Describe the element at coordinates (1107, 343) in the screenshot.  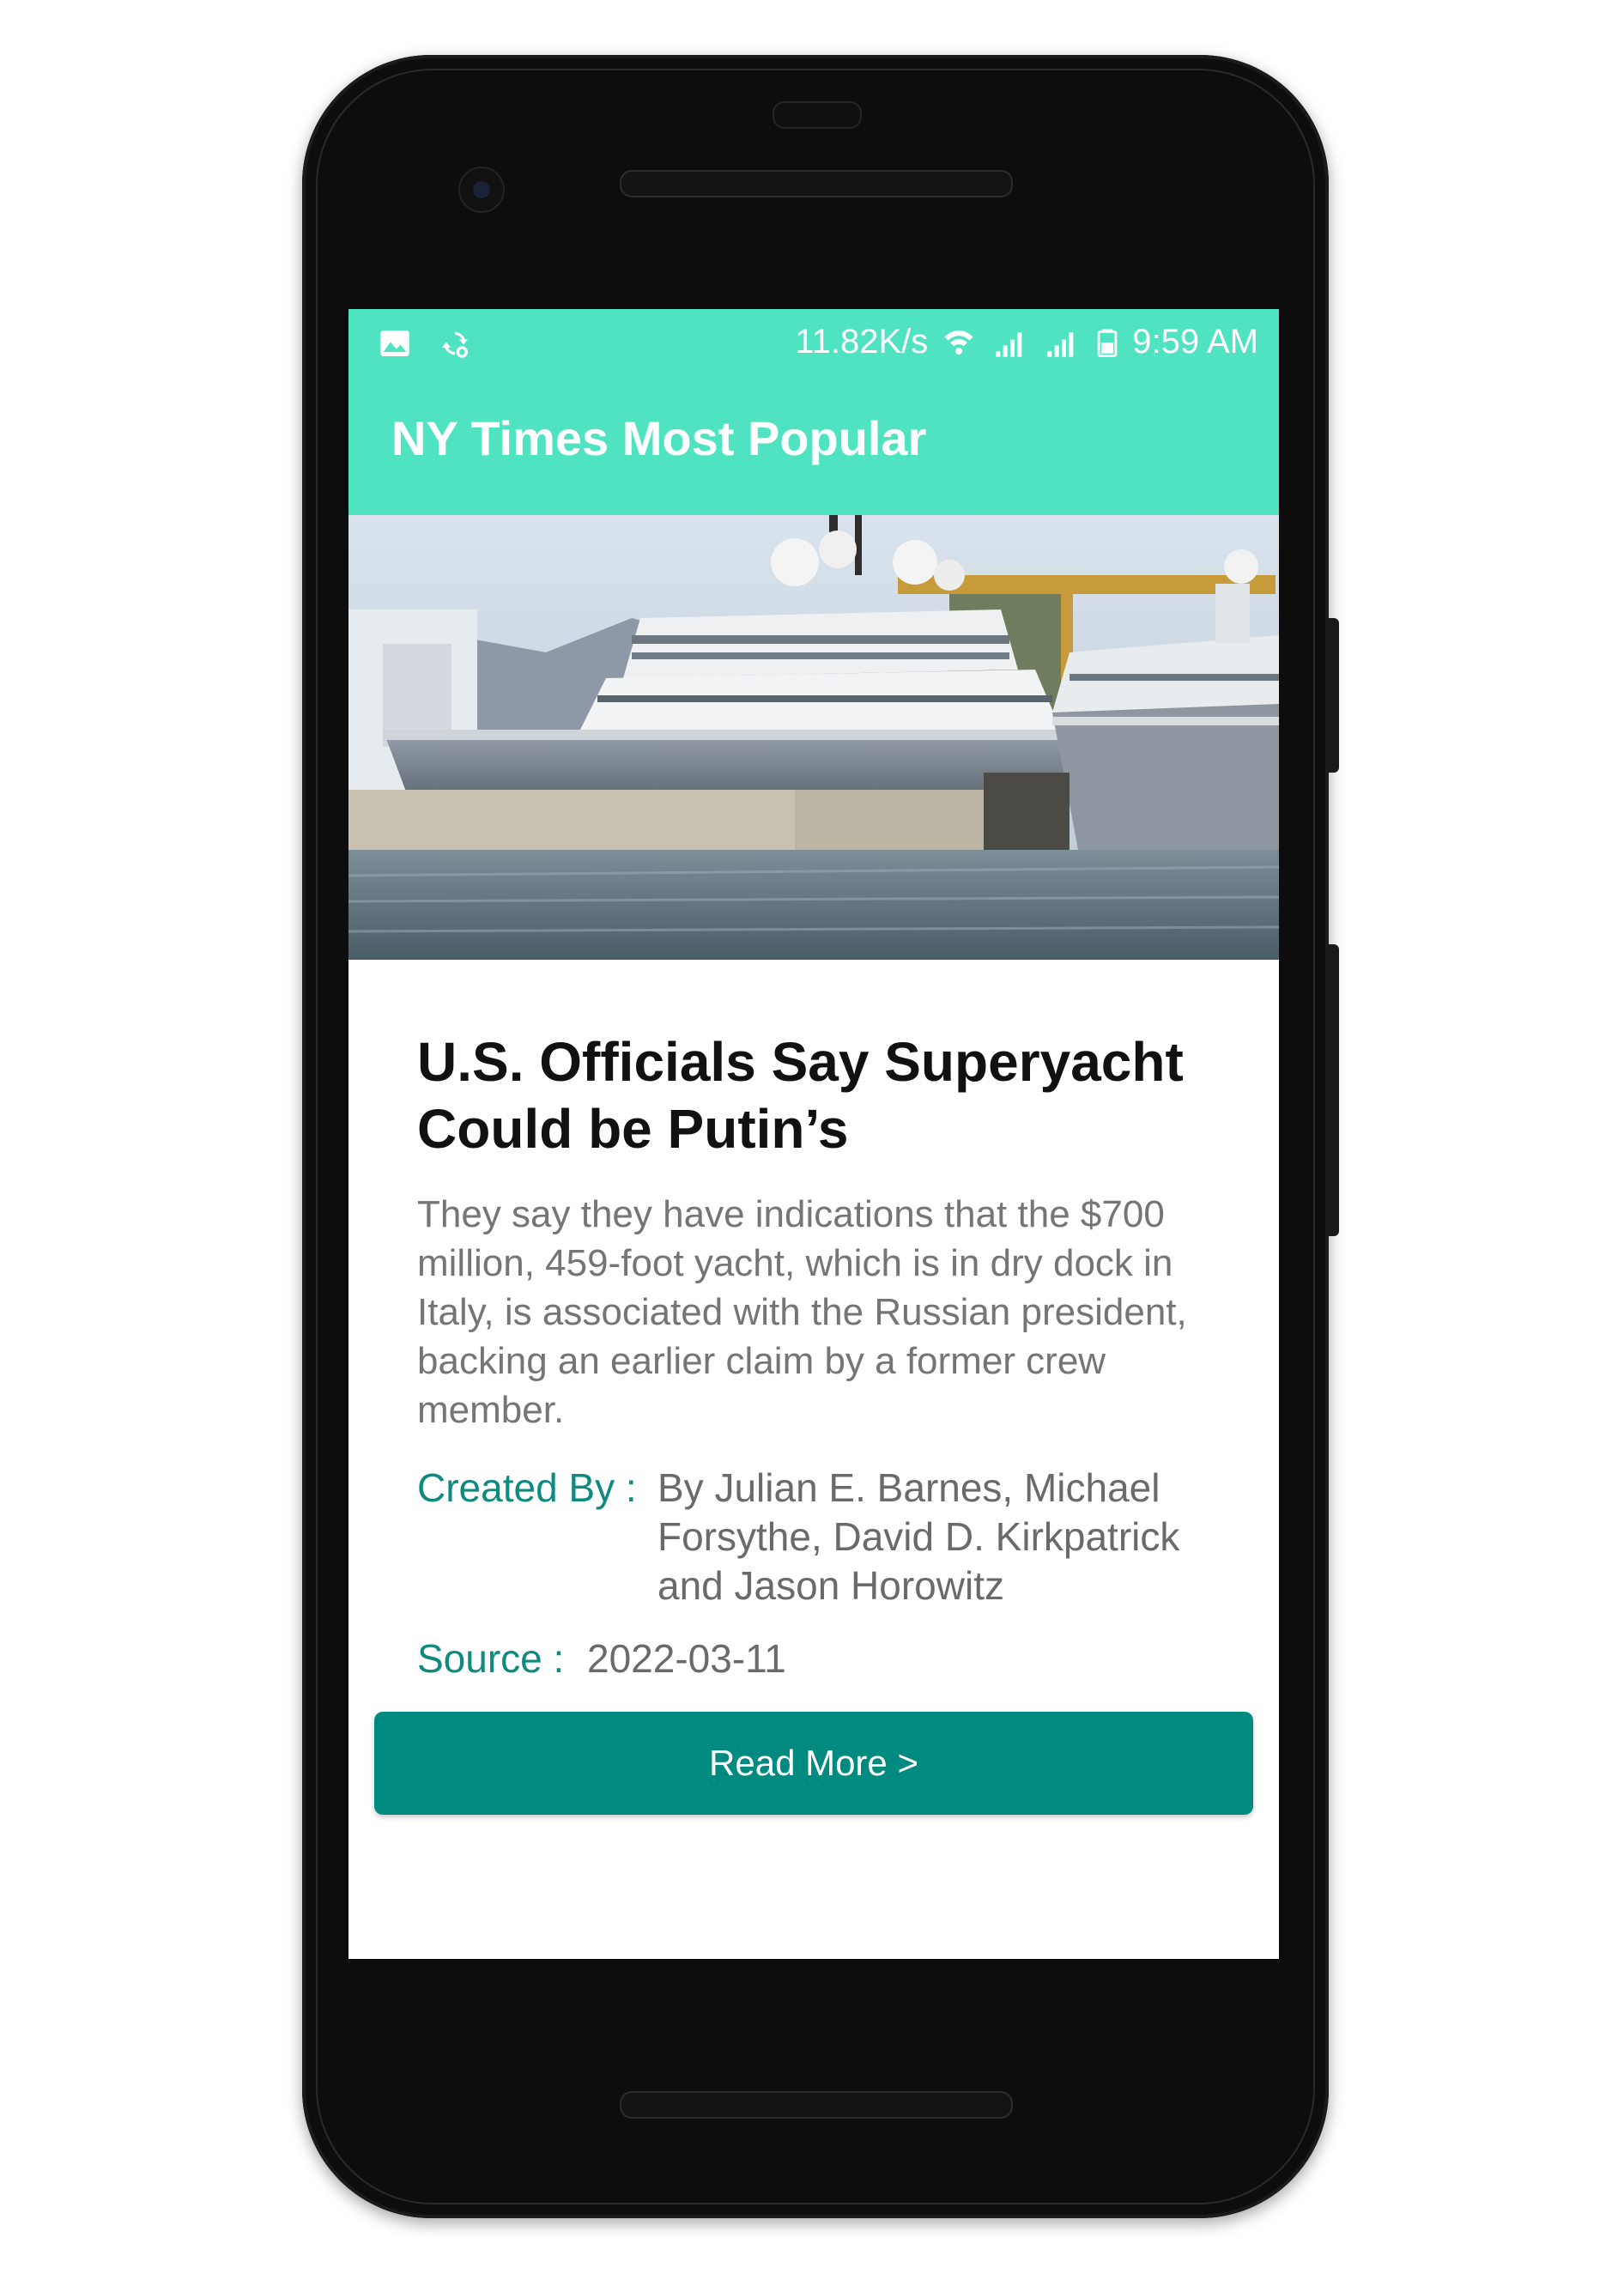
I see `battery-icon` at that location.